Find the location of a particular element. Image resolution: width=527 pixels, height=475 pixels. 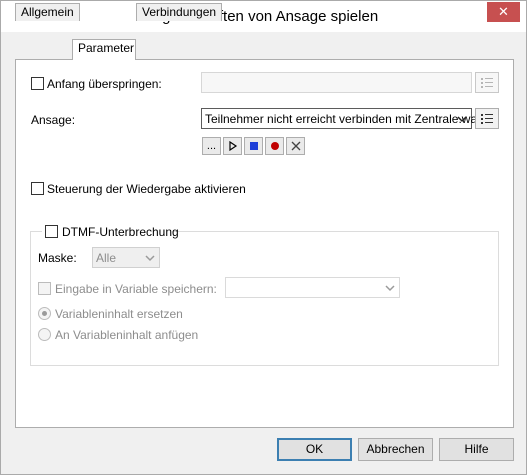

play-icon is located at coordinates (232, 146).